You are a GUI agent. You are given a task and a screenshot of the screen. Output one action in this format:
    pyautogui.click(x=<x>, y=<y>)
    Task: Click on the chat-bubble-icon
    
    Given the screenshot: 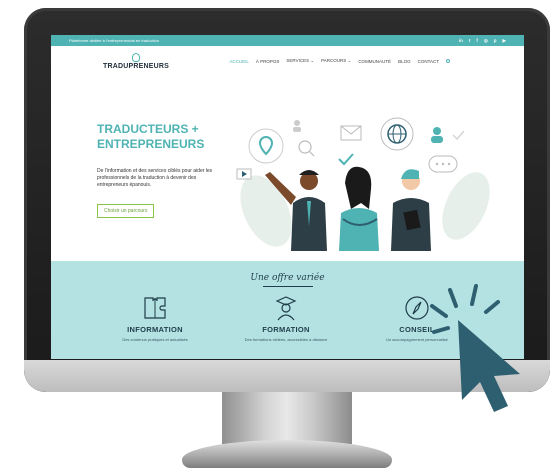 What is the action you would take?
    pyautogui.click(x=443, y=164)
    